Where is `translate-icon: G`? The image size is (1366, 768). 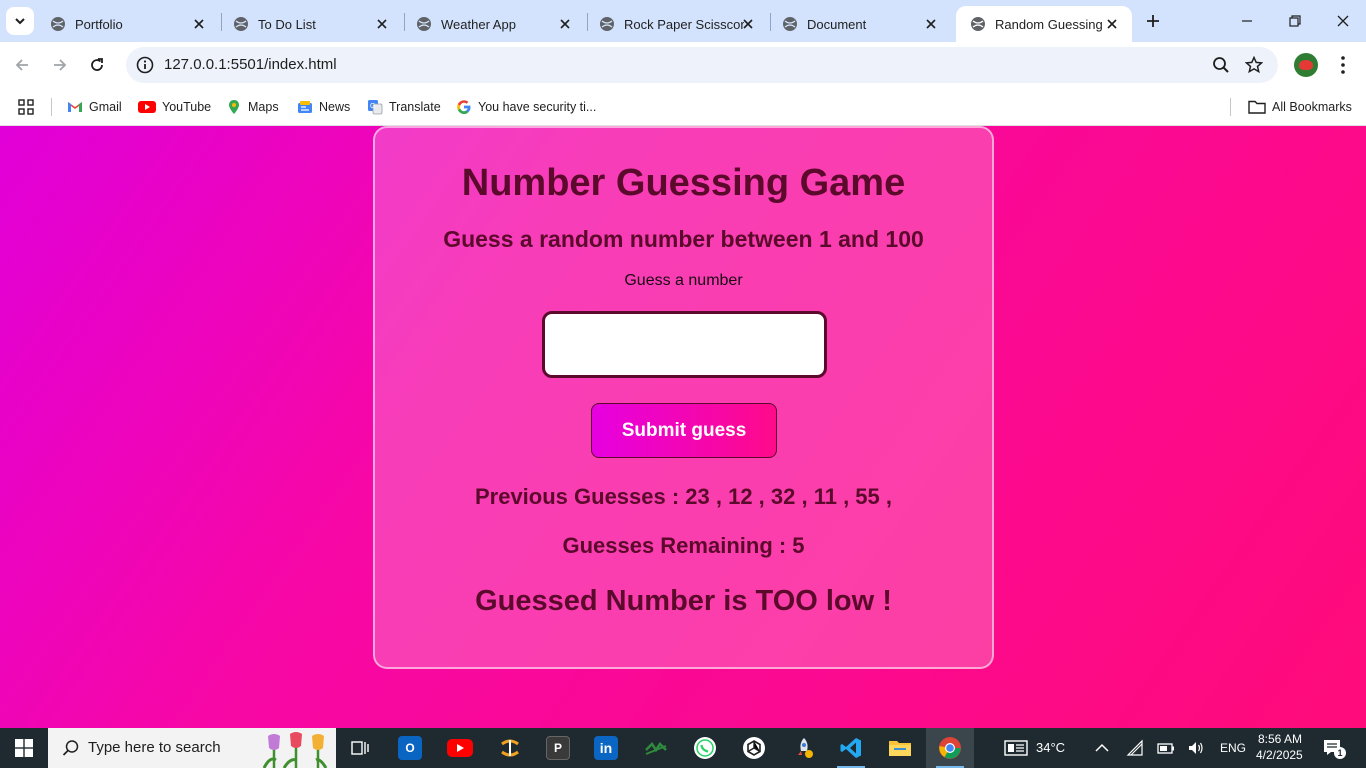
translate-icon: G is located at coordinates (375, 107).